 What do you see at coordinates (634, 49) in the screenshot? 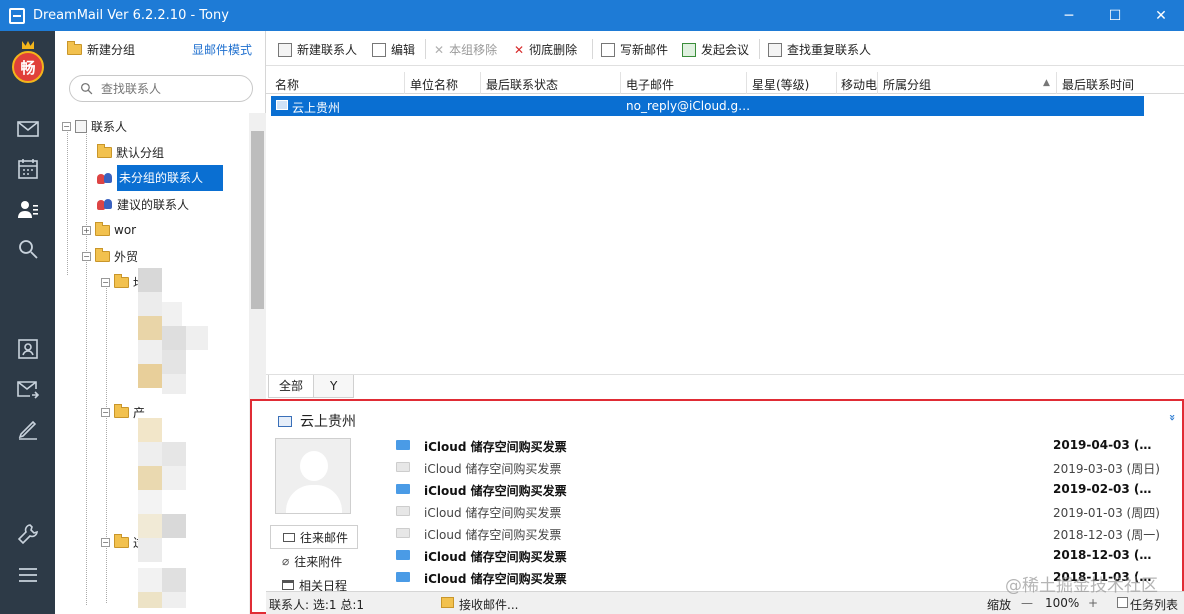
I see `write-mail-button: 写新邮件` at bounding box center [634, 49].